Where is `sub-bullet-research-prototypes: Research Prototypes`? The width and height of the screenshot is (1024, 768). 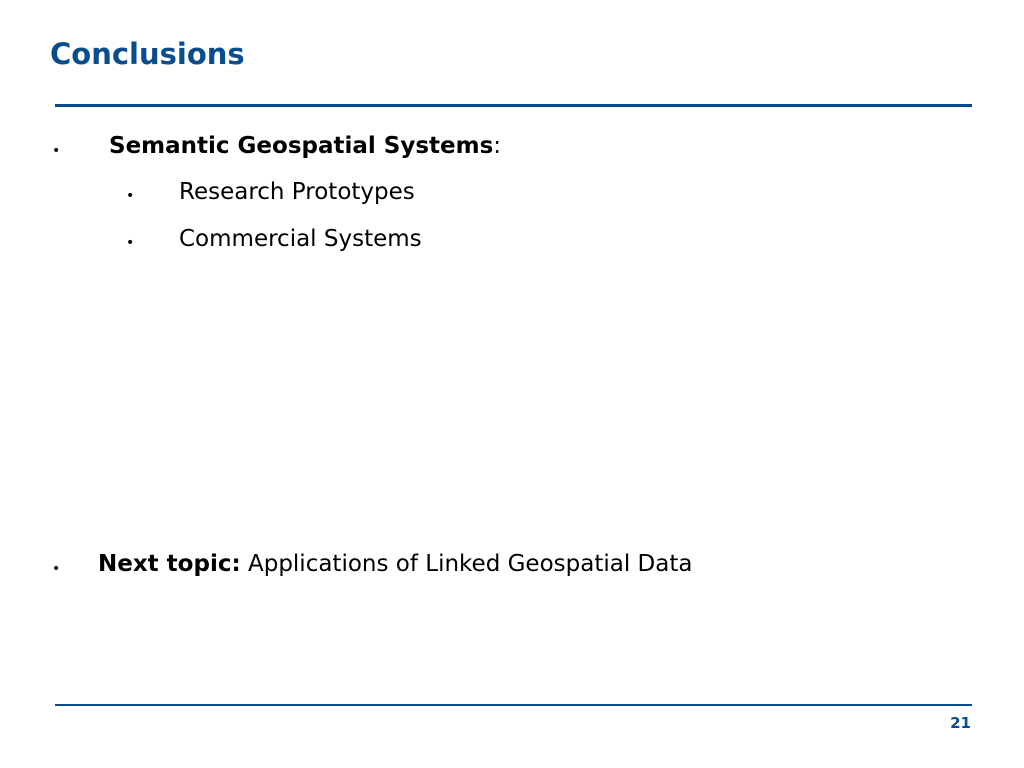
sub-bullet-research-prototypes: Research Prototypes is located at coordinates (297, 192).